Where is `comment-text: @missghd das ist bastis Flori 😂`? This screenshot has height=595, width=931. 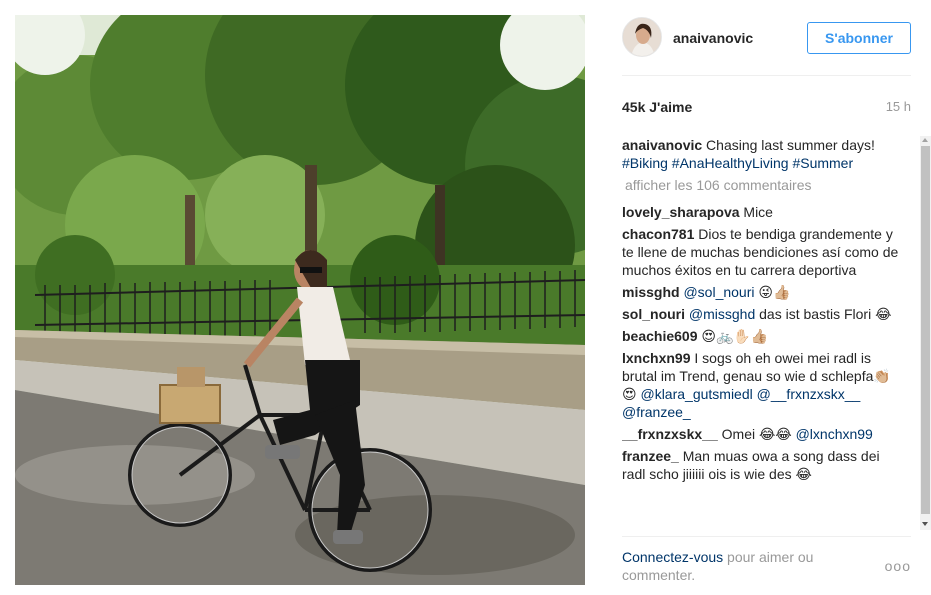
comment-text: @missghd das ist bastis Flori 😂 is located at coordinates (790, 314).